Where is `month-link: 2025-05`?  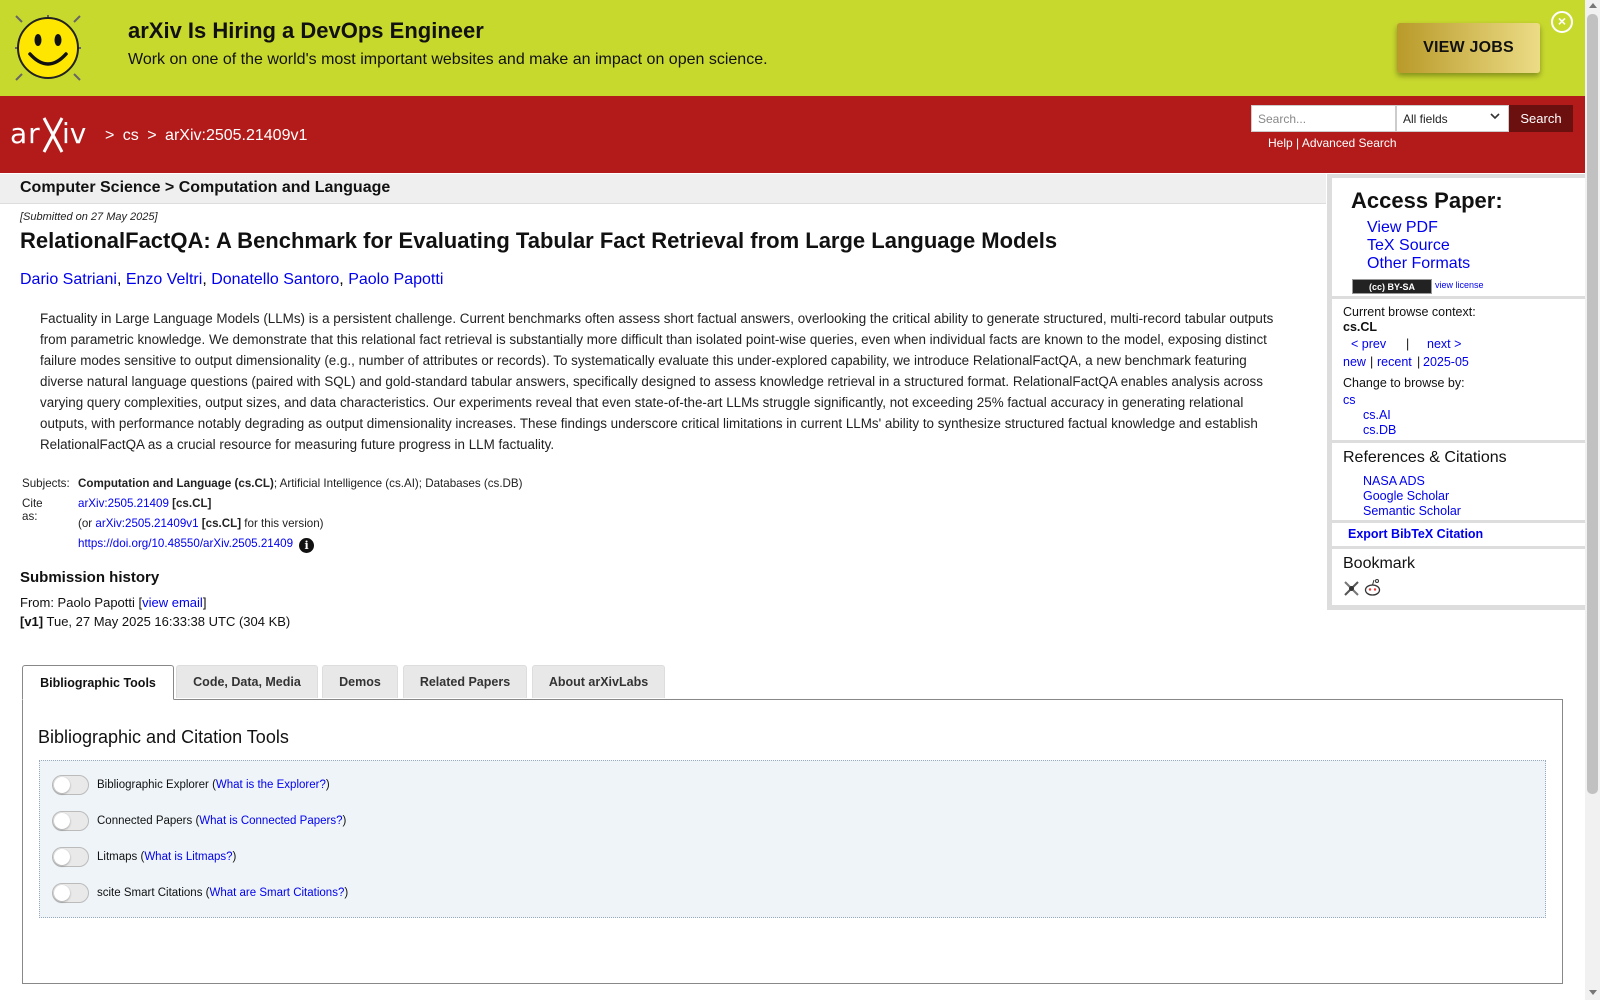 month-link: 2025-05 is located at coordinates (1446, 362).